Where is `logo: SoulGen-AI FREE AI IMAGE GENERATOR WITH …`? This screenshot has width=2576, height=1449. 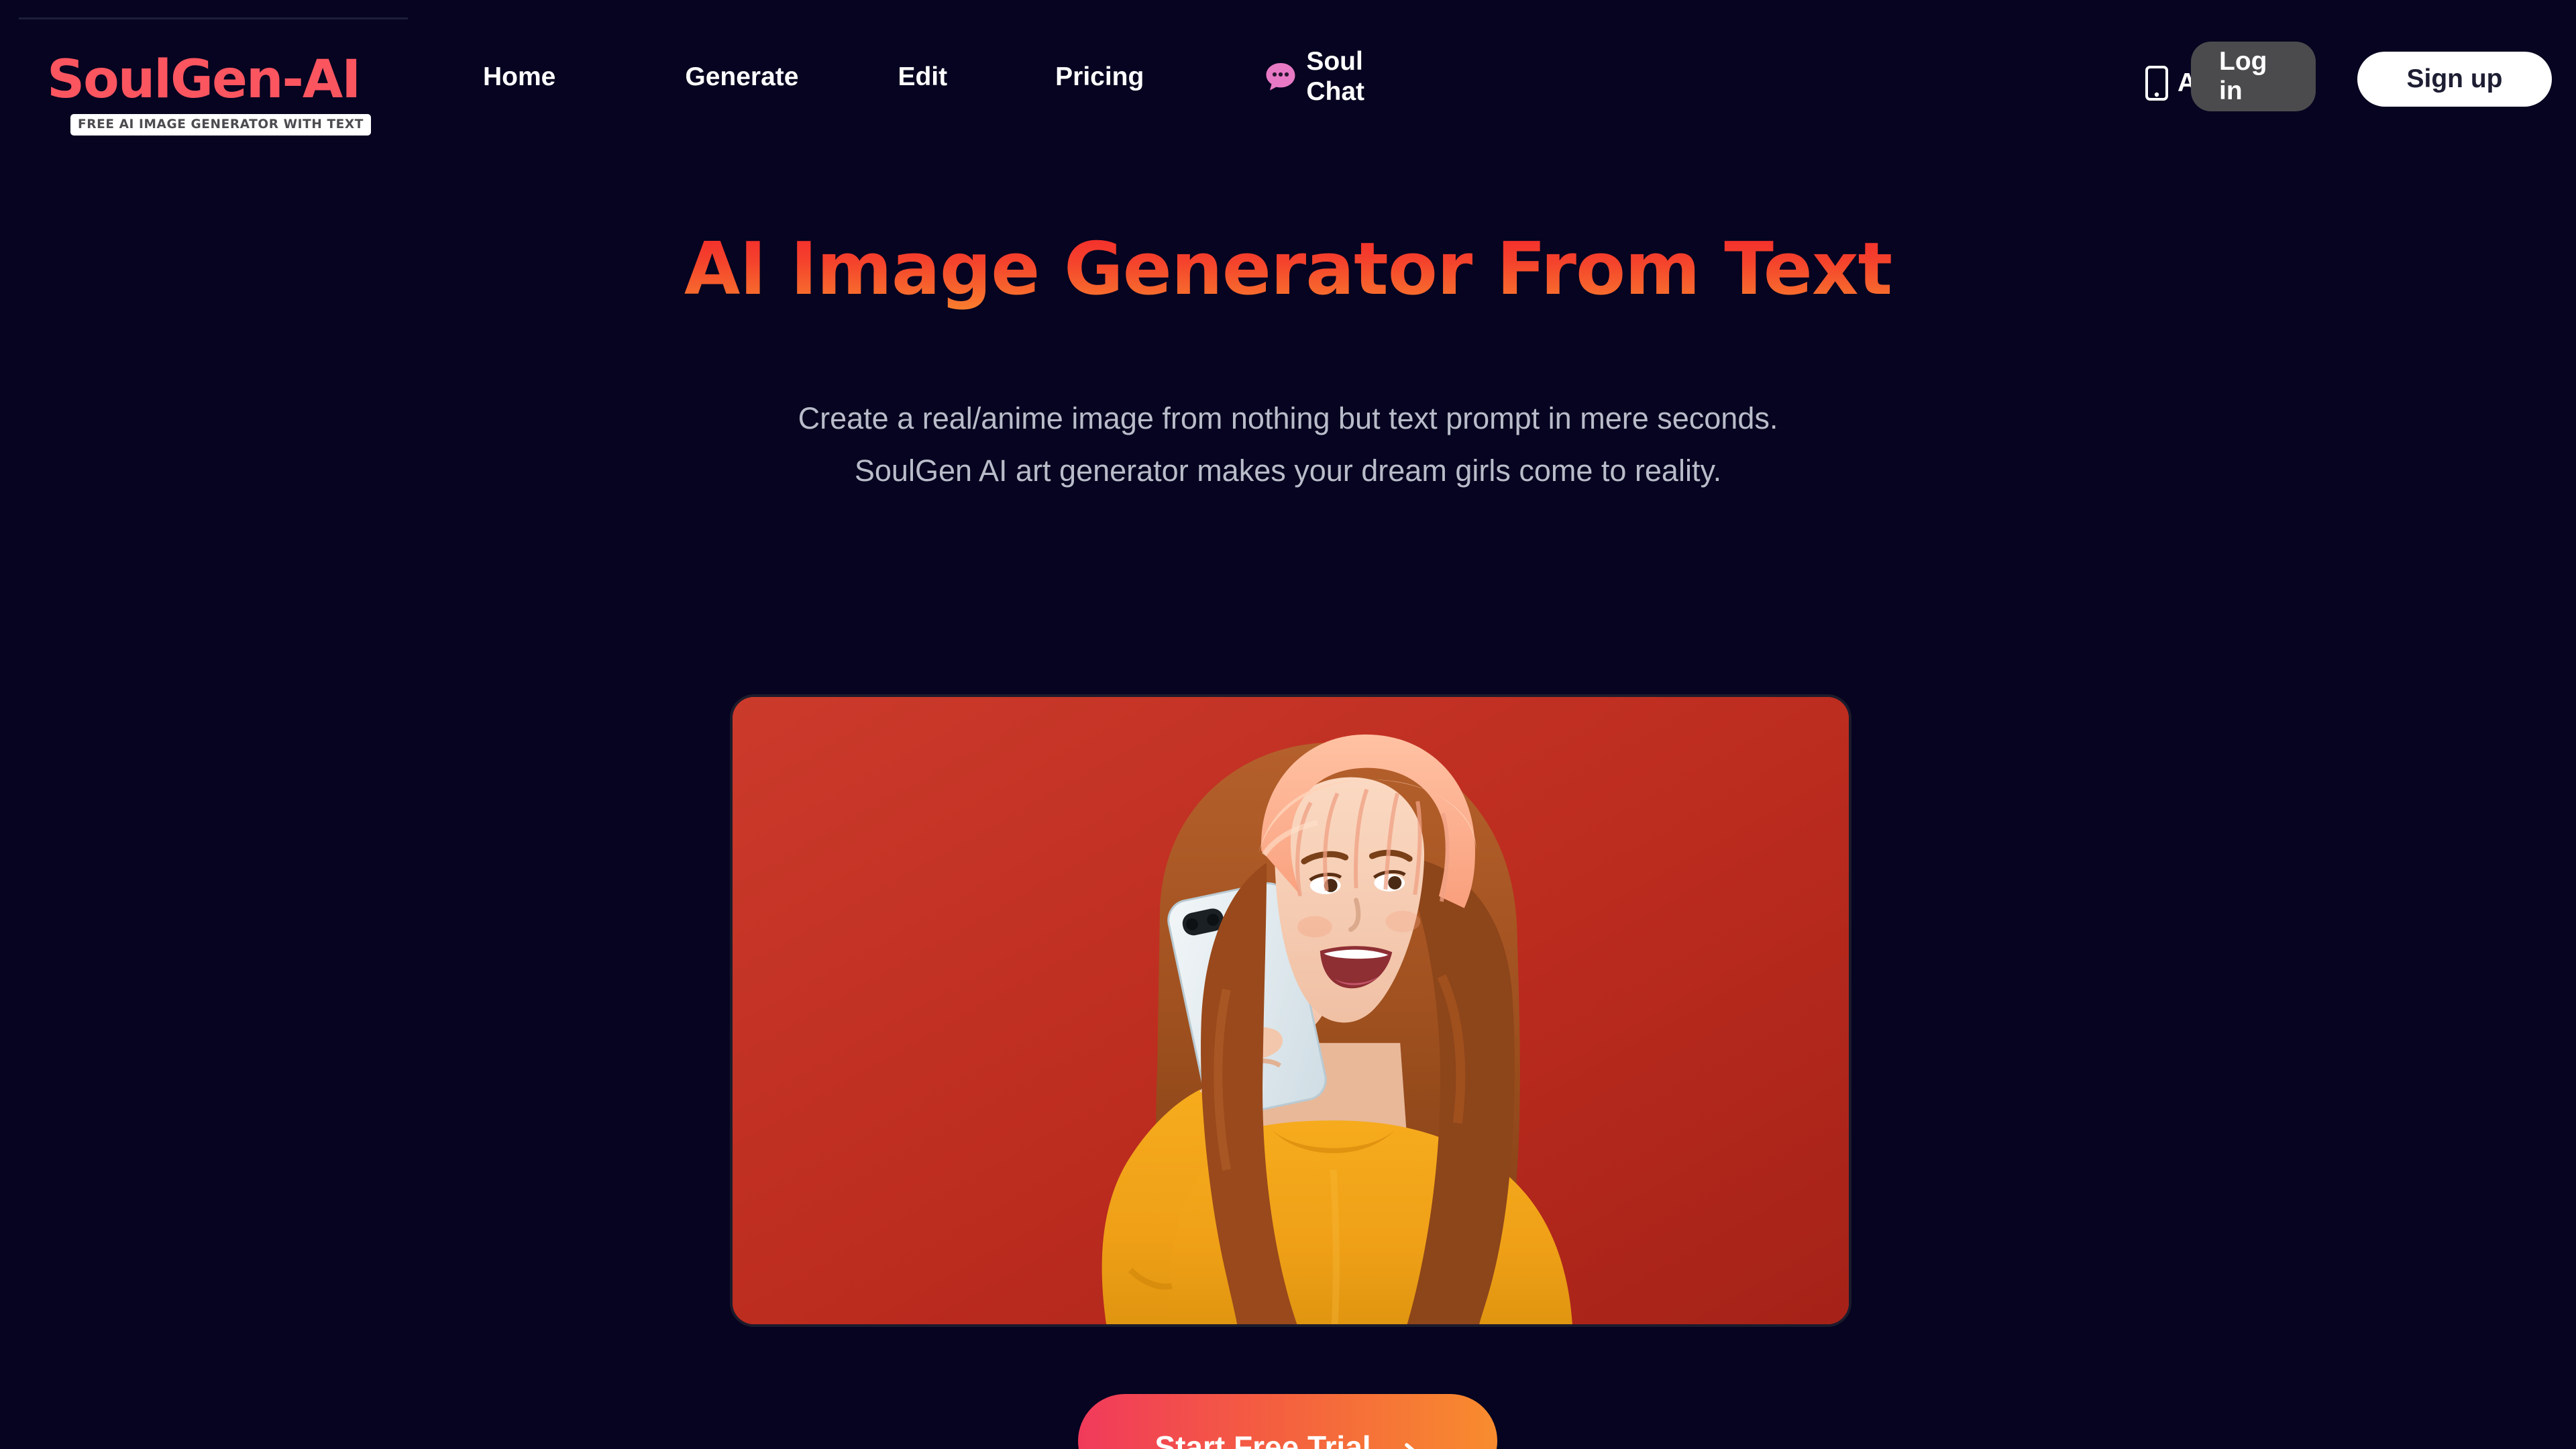 logo: SoulGen-AI FREE AI IMAGE GENERATOR WITH … is located at coordinates (214, 97).